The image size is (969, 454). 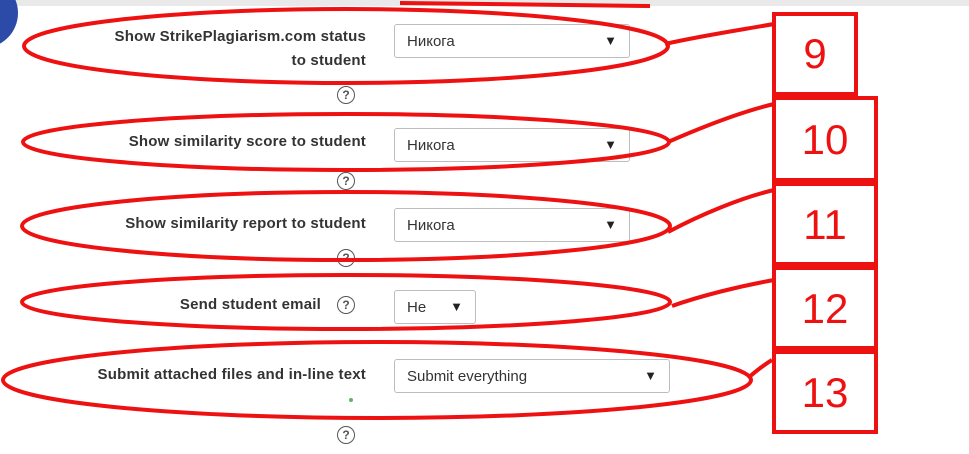 I want to click on label-show-status-line1: Show StrikePlagiarism.com status, so click(x=240, y=36).